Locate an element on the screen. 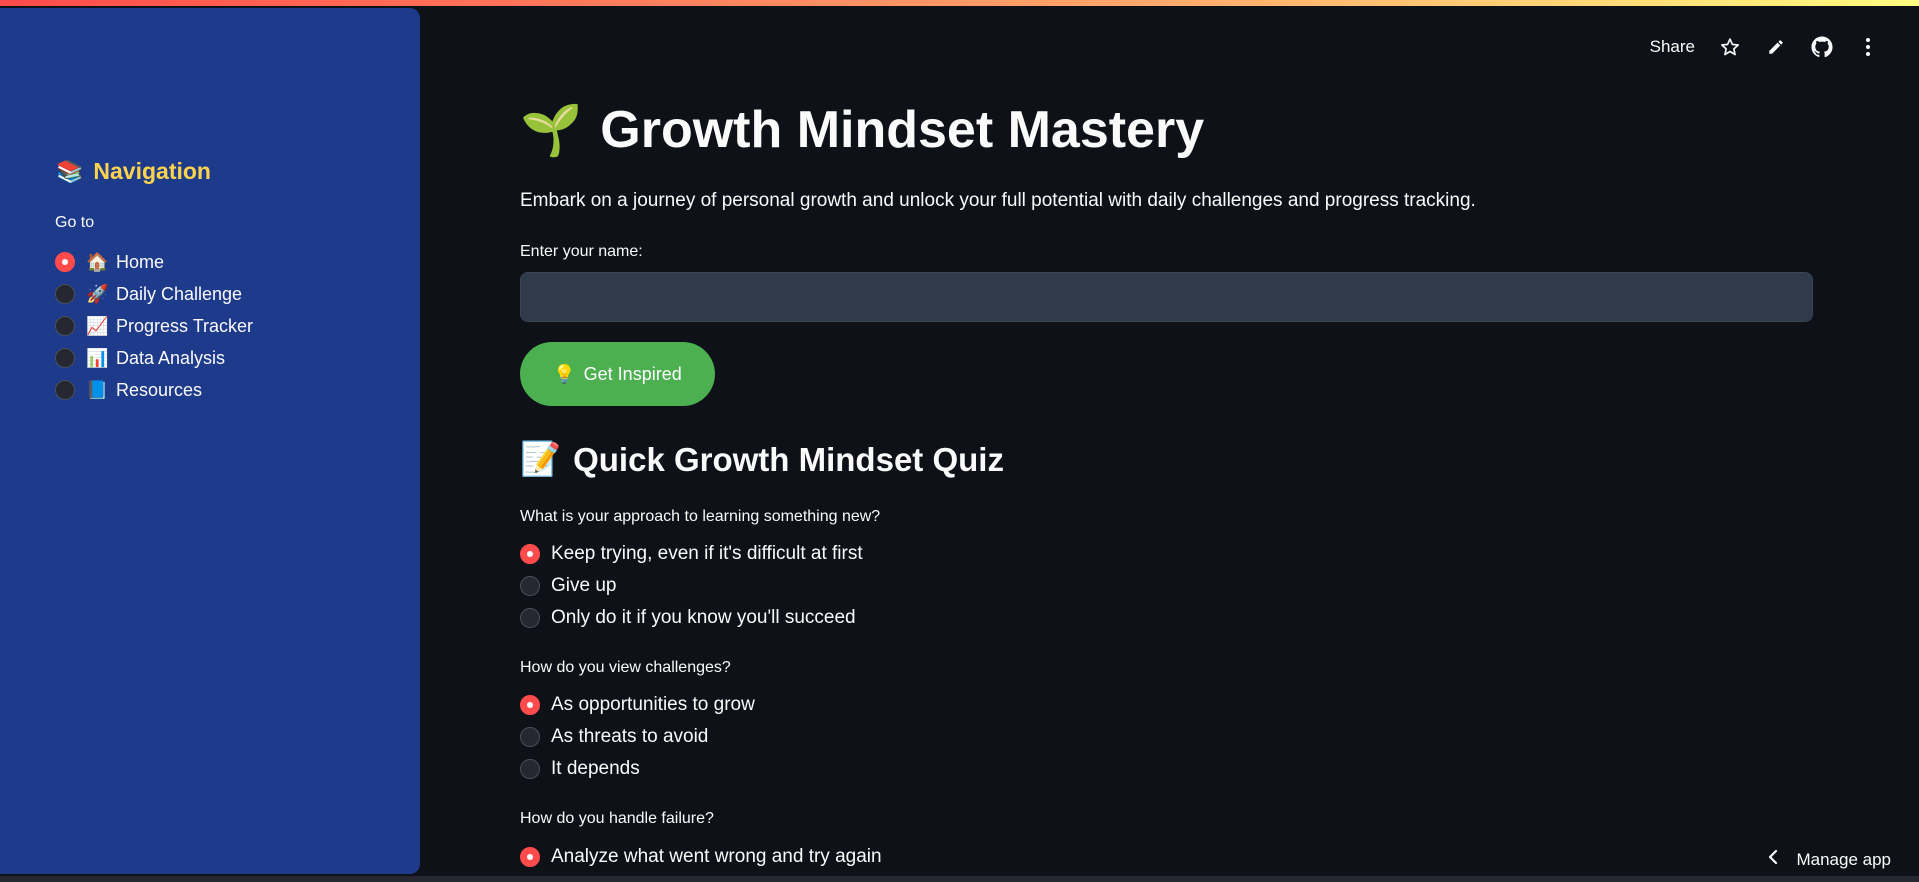 The height and width of the screenshot is (882, 1919). nav-option-progress-tracker: 📈 Progress Tracker is located at coordinates (154, 326).